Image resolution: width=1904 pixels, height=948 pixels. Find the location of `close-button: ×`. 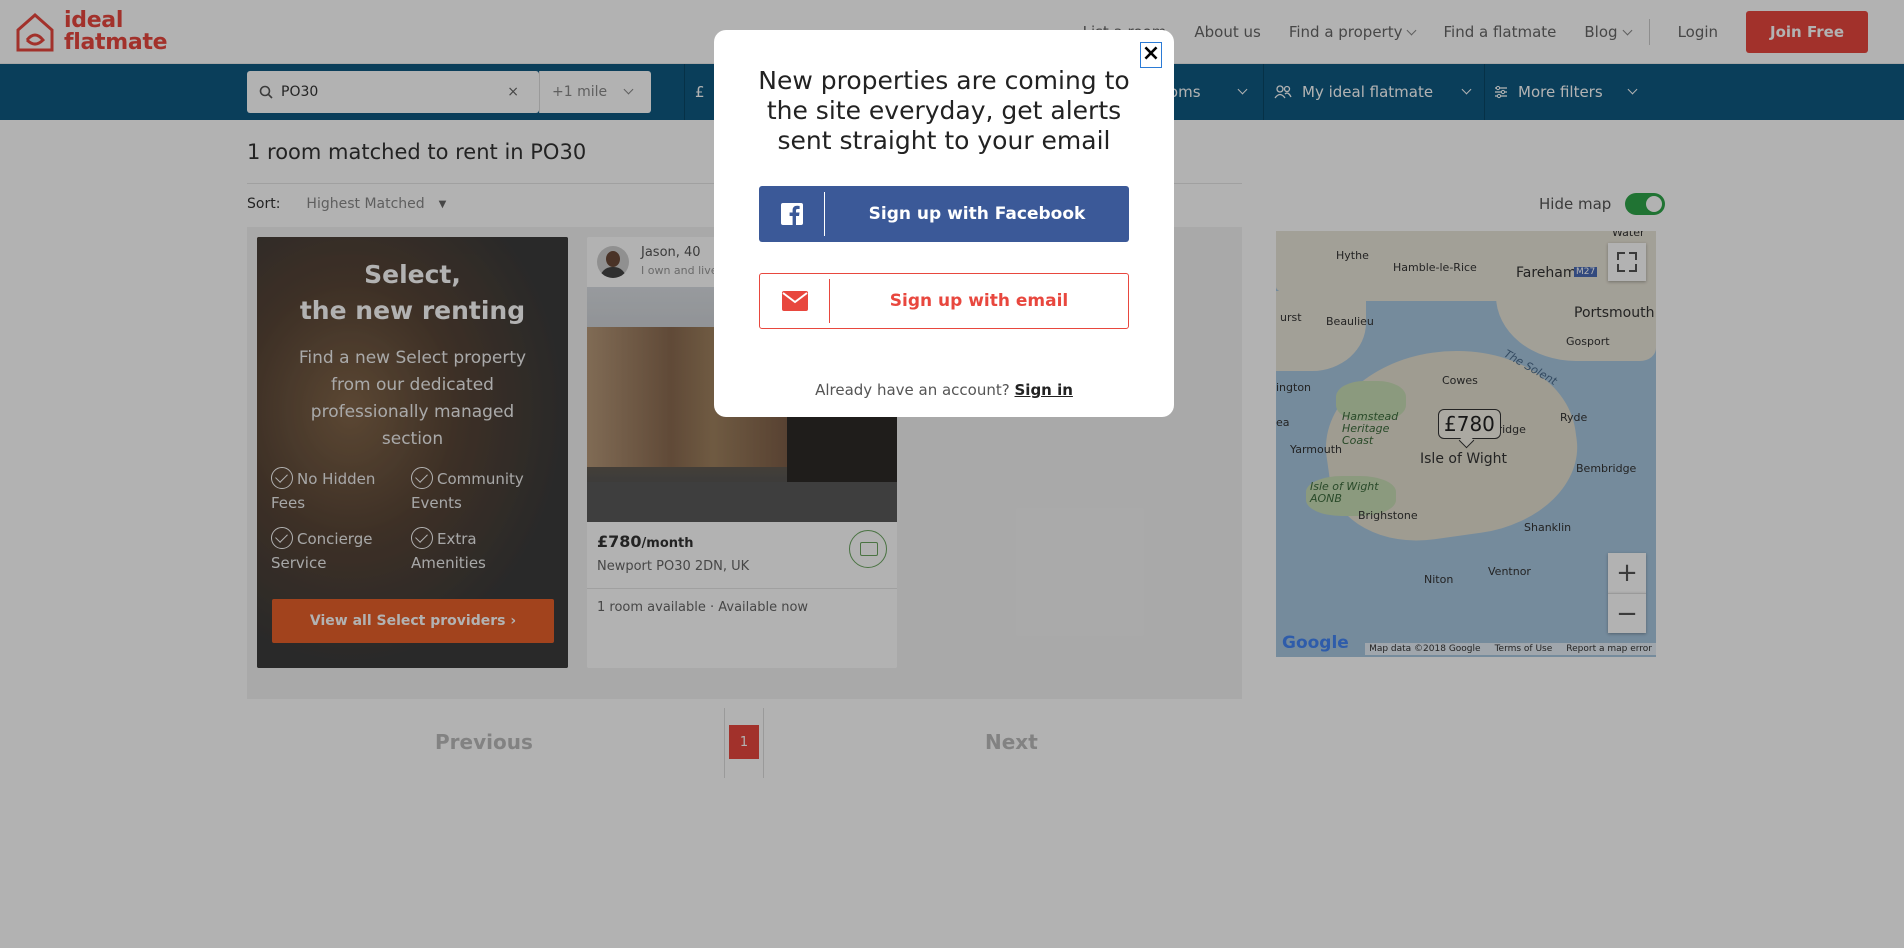

close-button: × is located at coordinates (1151, 55).